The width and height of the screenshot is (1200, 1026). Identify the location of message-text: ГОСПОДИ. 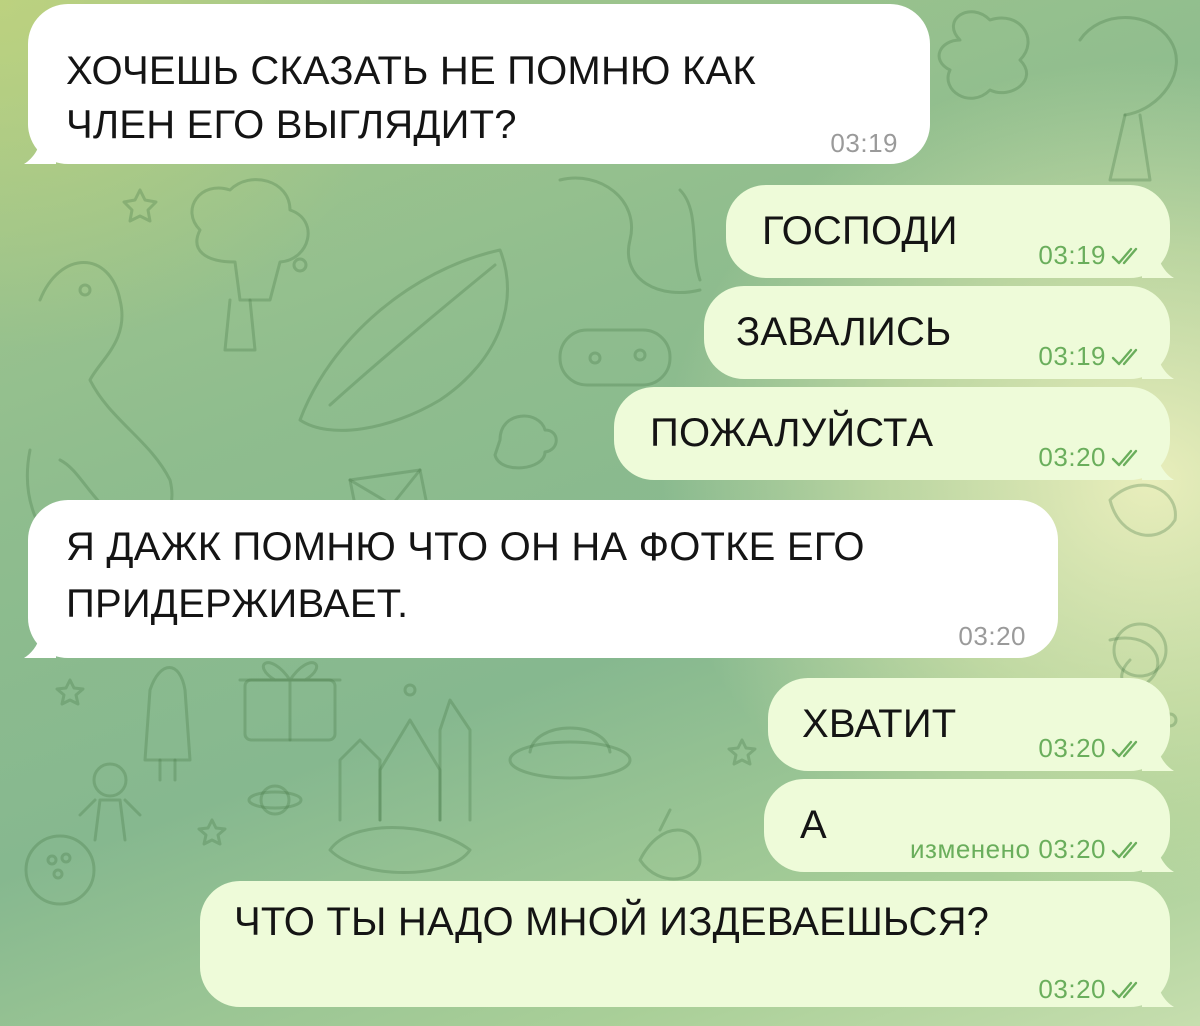
(860, 231).